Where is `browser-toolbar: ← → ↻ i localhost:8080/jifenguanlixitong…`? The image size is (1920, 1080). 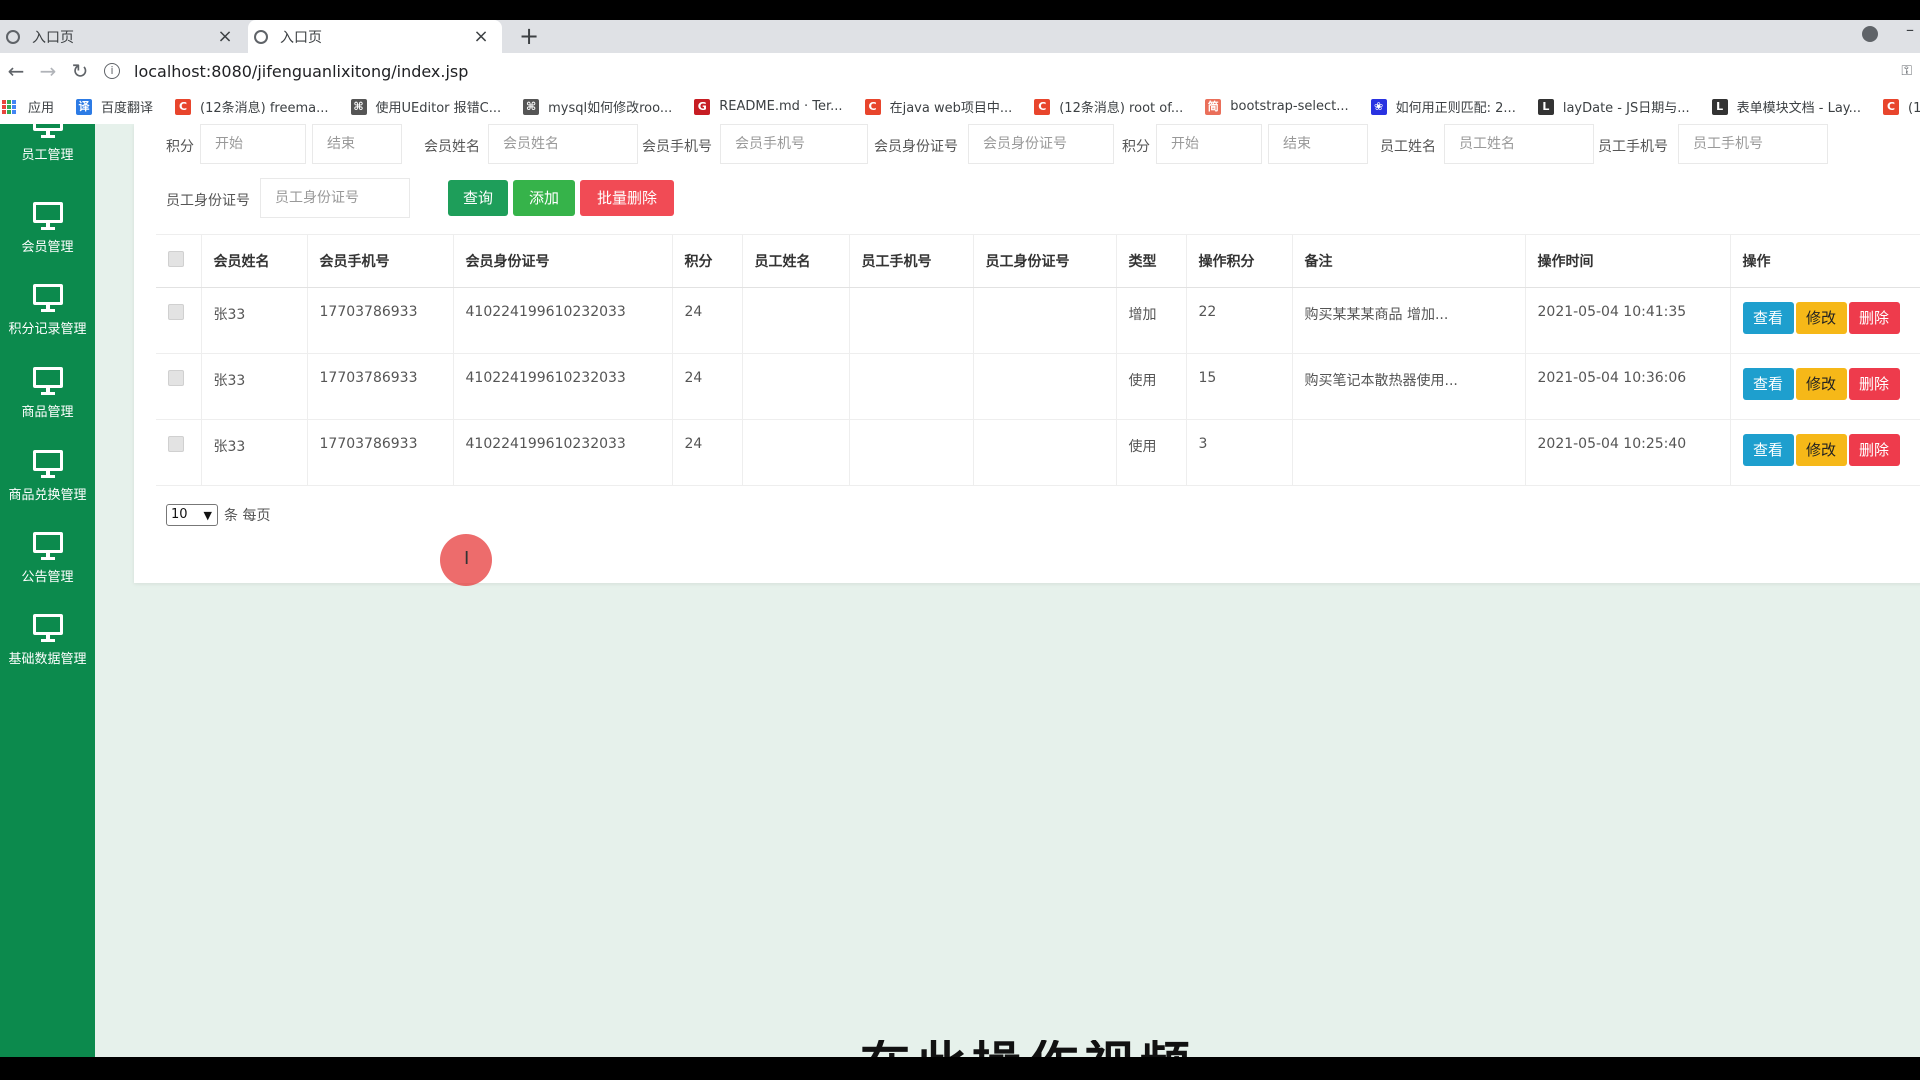
browser-toolbar: ← → ↻ i localhost:8080/jifenguanlixitong… is located at coordinates (960, 71).